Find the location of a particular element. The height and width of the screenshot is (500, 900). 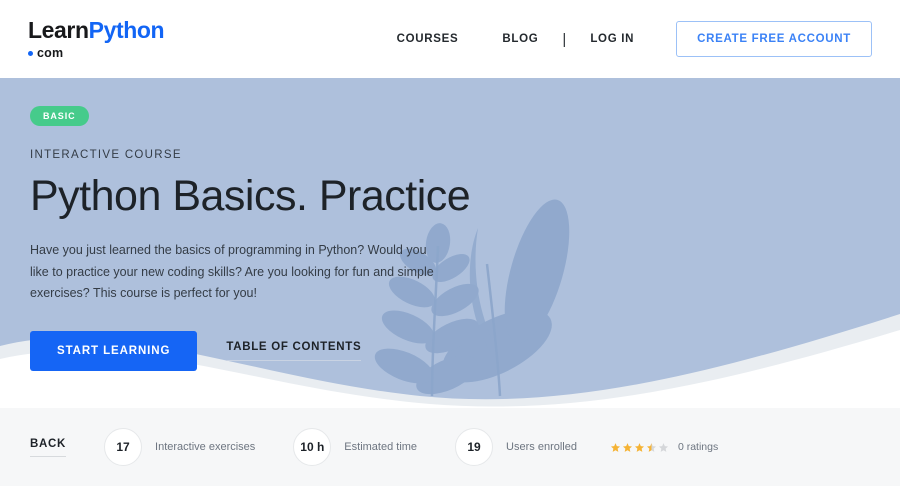

logo-domain: com is located at coordinates (96, 53).